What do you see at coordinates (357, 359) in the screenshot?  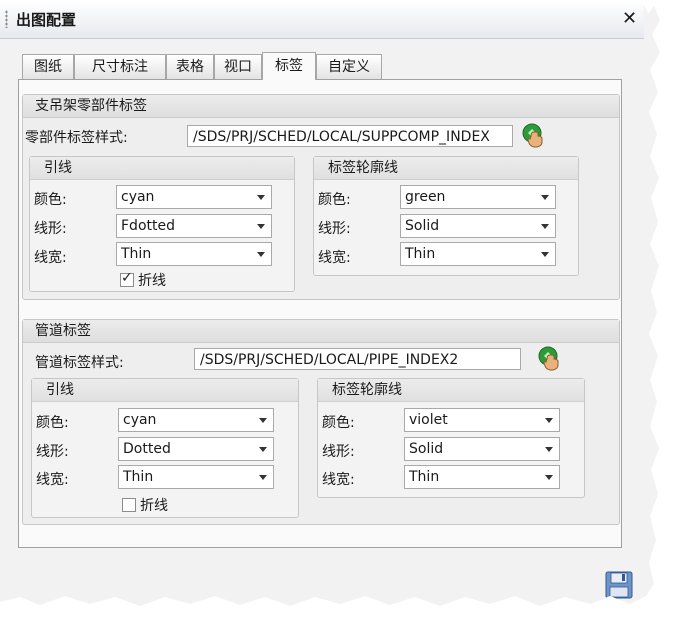 I see `pipe-style-field: /SDS/PRJ/SCHED/LOCAL/PIPE_INDEX2` at bounding box center [357, 359].